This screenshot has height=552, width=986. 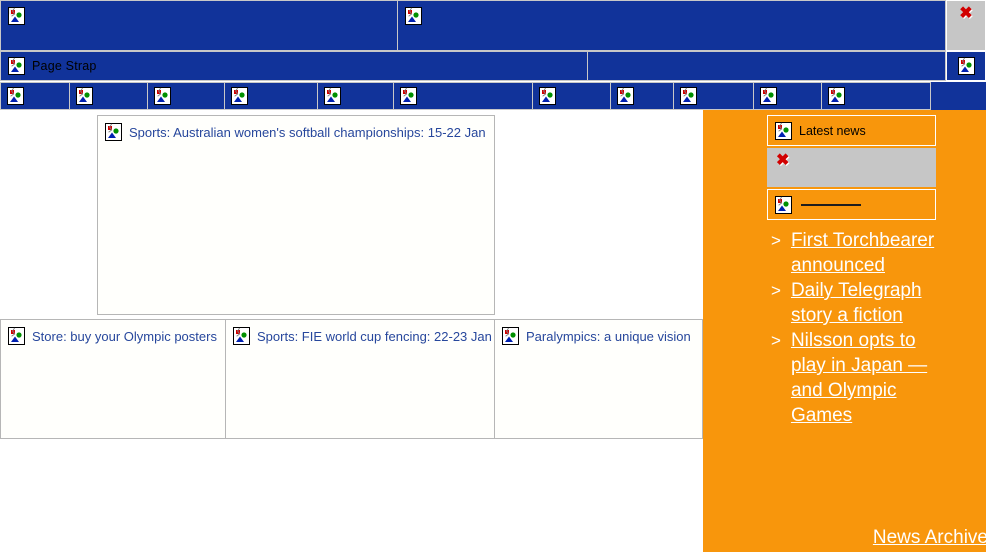 I want to click on store-card: Store: buy your Olympic posters, so click(x=113, y=379).